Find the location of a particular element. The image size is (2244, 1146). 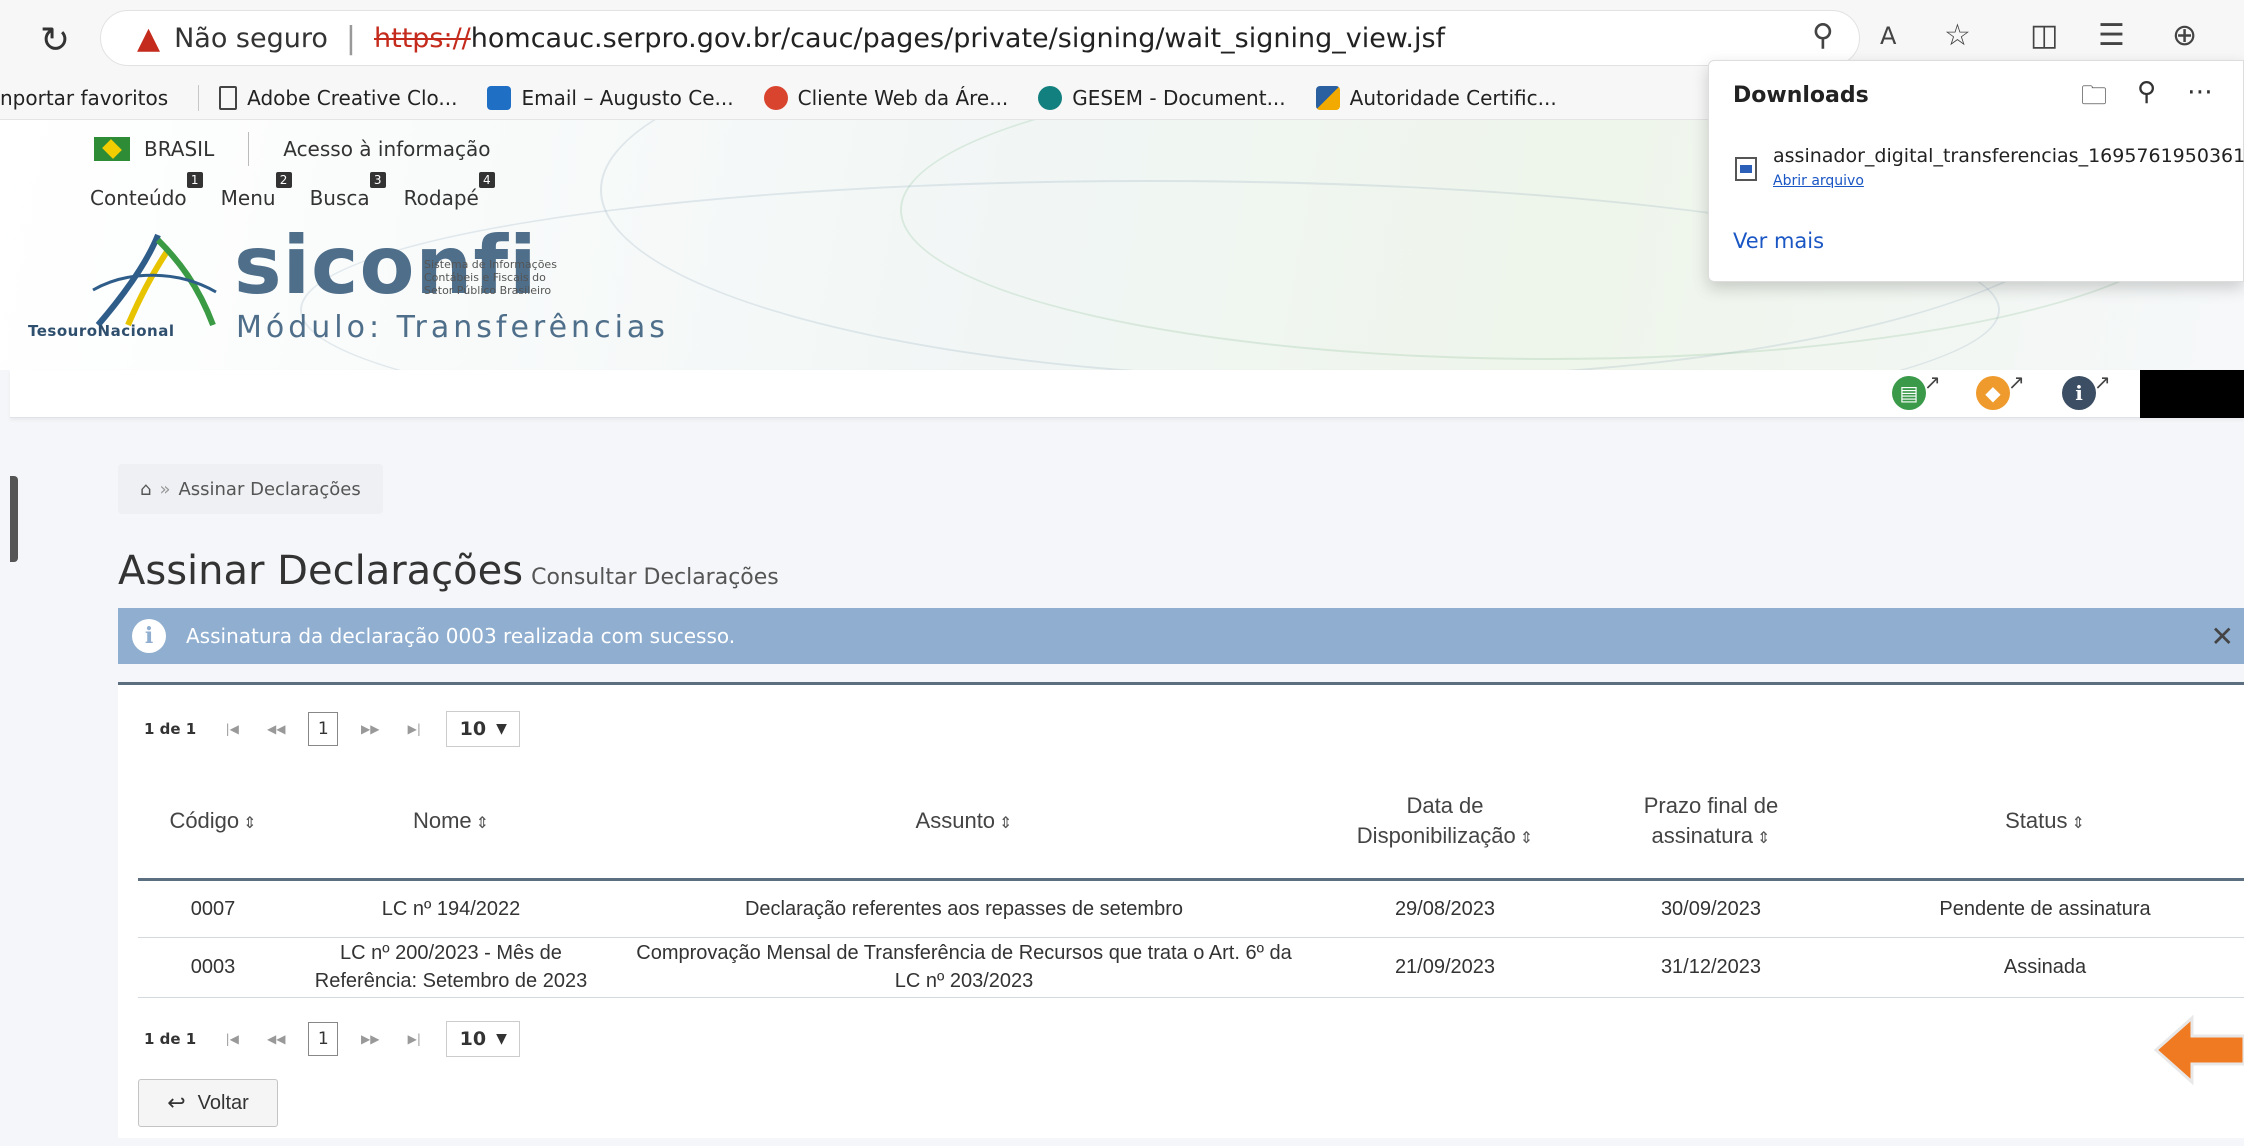

collections-icon: ⊕ is located at coordinates (2184, 35).